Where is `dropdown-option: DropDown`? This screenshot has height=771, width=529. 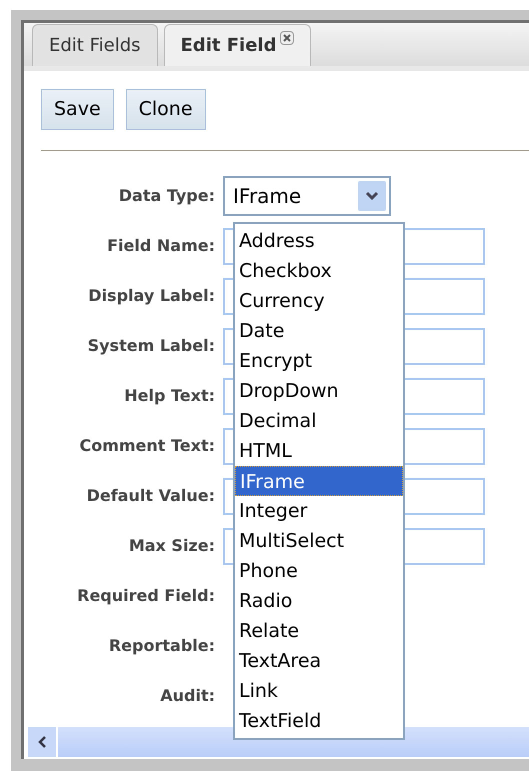 dropdown-option: DropDown is located at coordinates (319, 391).